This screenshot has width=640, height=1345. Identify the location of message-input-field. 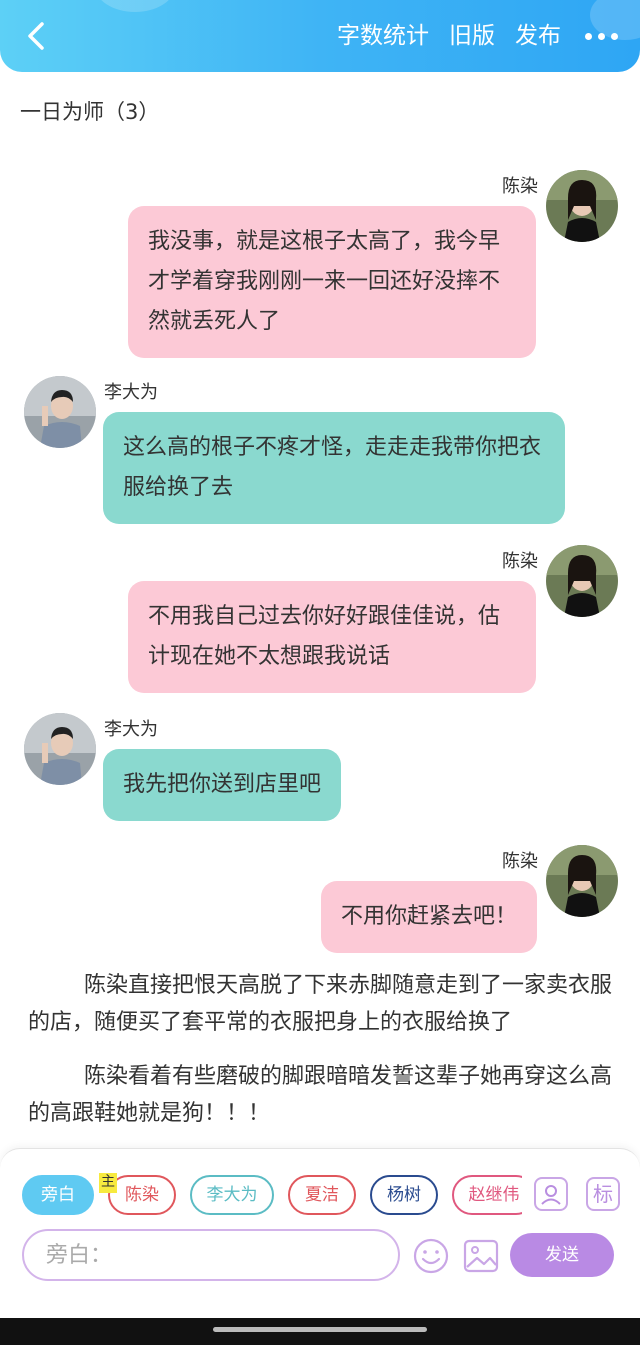
(211, 1255).